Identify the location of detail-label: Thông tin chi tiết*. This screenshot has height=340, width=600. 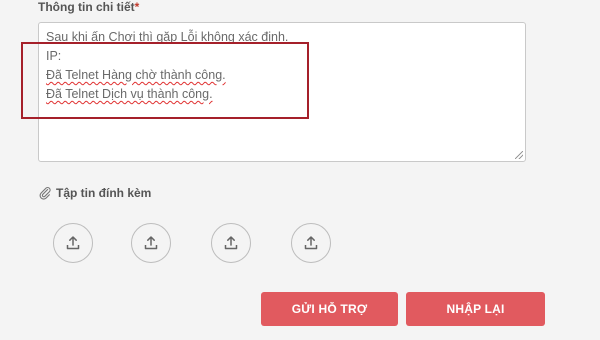
(88, 7).